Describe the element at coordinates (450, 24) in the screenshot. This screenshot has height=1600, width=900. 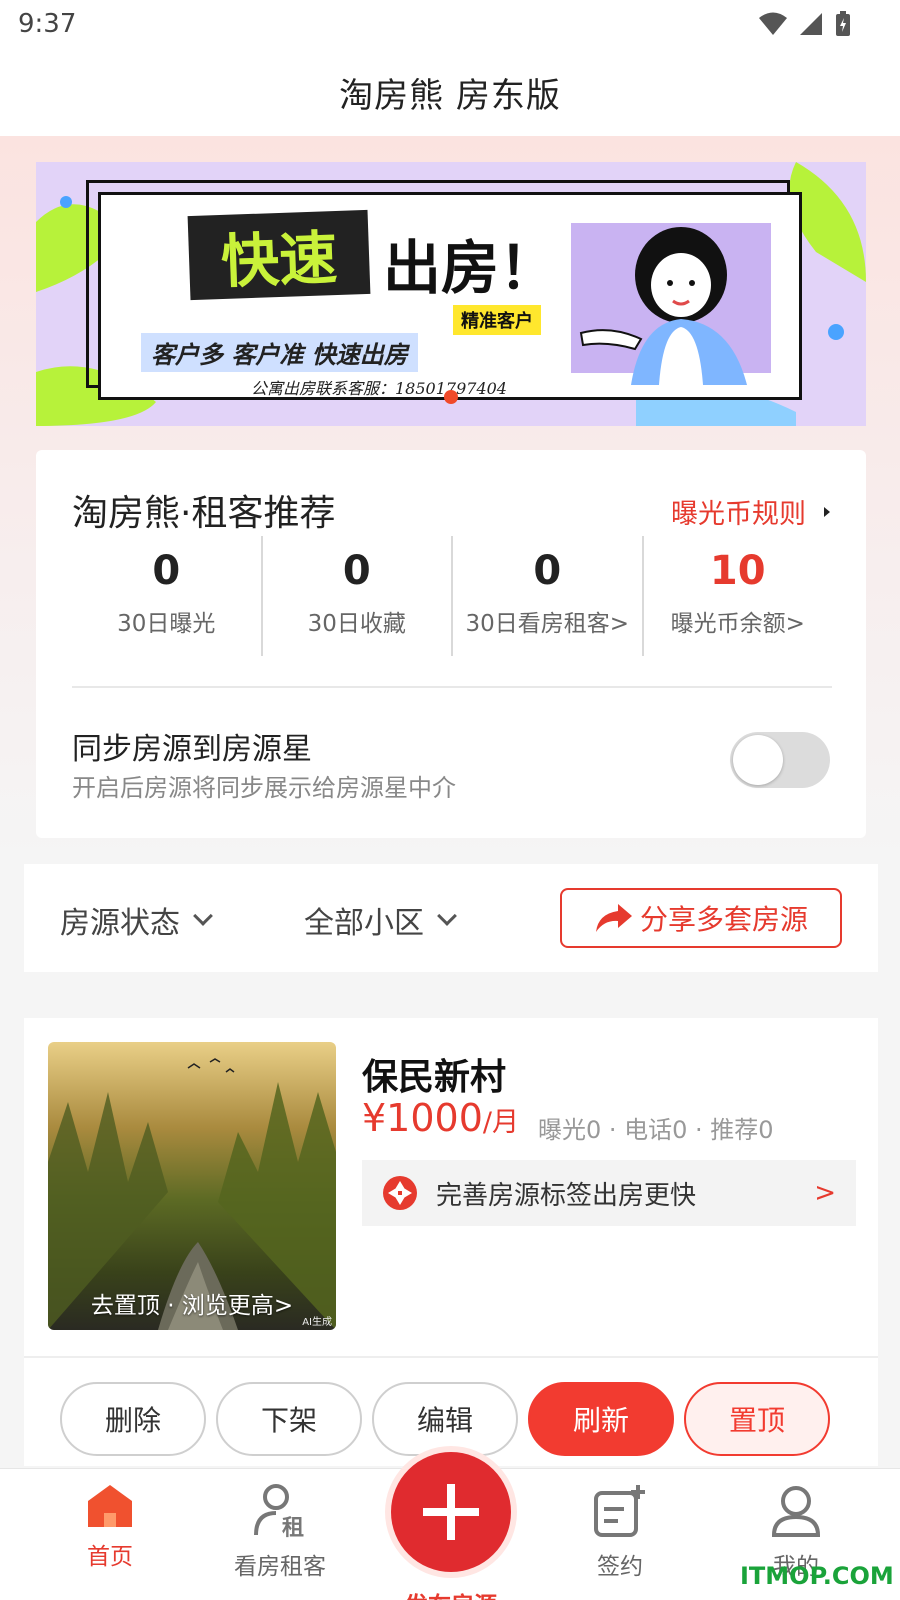
I see `status-bar: 9:37` at that location.